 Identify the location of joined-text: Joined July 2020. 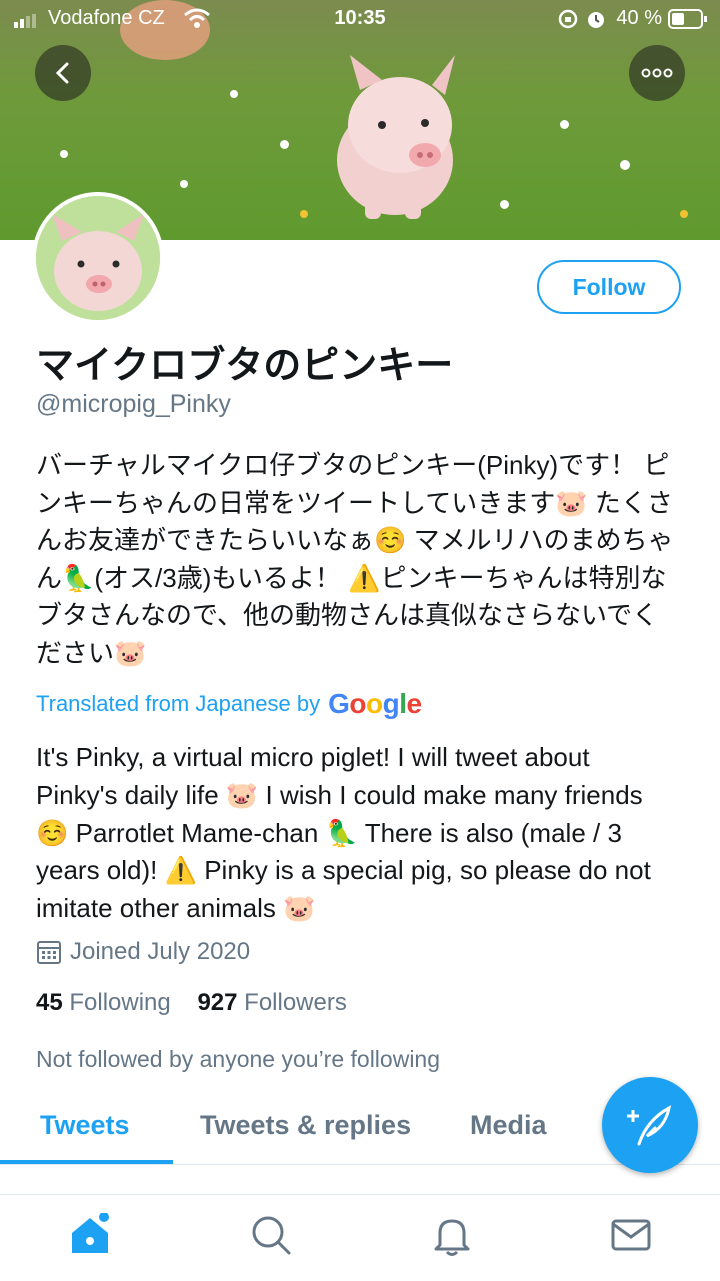
(160, 951).